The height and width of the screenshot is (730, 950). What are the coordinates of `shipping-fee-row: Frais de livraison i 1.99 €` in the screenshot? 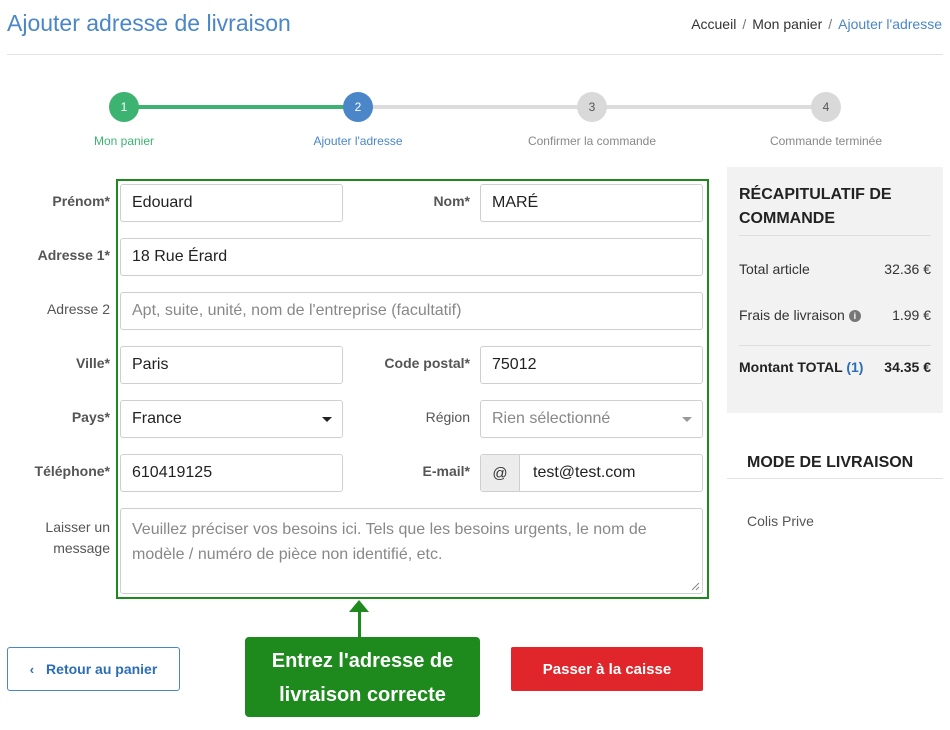 It's located at (835, 315).